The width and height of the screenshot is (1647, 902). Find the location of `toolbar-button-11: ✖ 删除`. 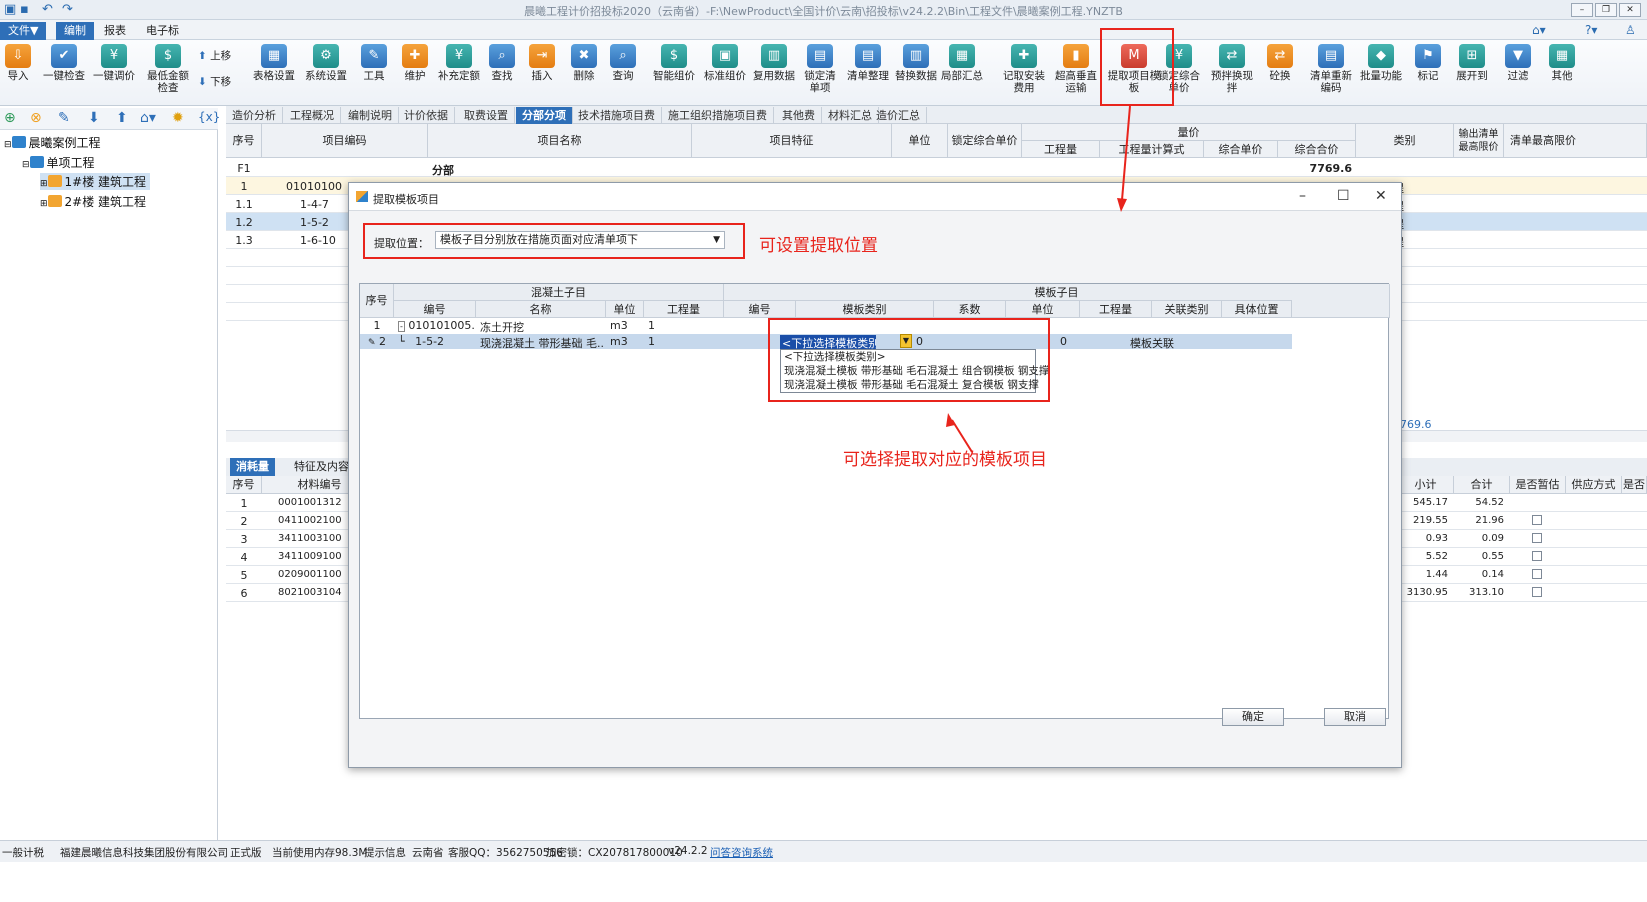

toolbar-button-11: ✖ 删除 is located at coordinates (584, 73).